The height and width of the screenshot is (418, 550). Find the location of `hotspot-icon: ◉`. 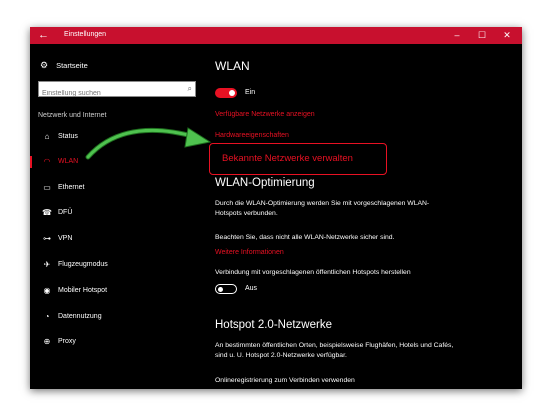

hotspot-icon: ◉ is located at coordinates (47, 290).